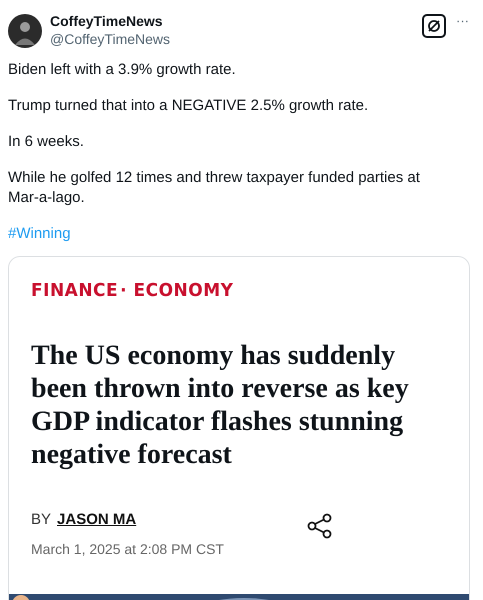 The height and width of the screenshot is (600, 483). What do you see at coordinates (74, 292) in the screenshot?
I see `section-label: FINANCE` at bounding box center [74, 292].